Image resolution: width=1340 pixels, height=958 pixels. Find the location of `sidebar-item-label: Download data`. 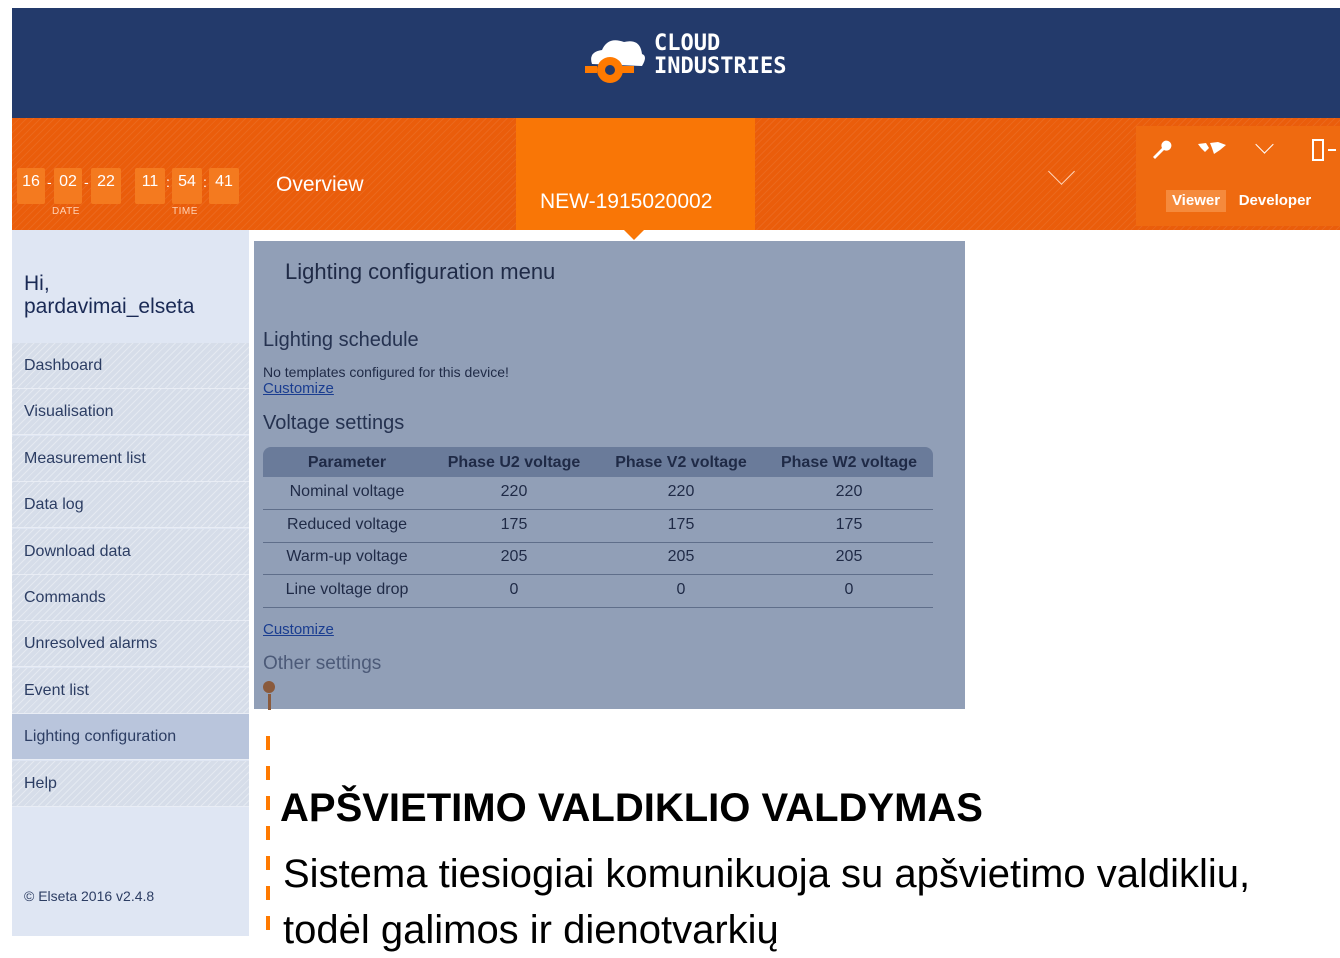

sidebar-item-label: Download data is located at coordinates (77, 551).